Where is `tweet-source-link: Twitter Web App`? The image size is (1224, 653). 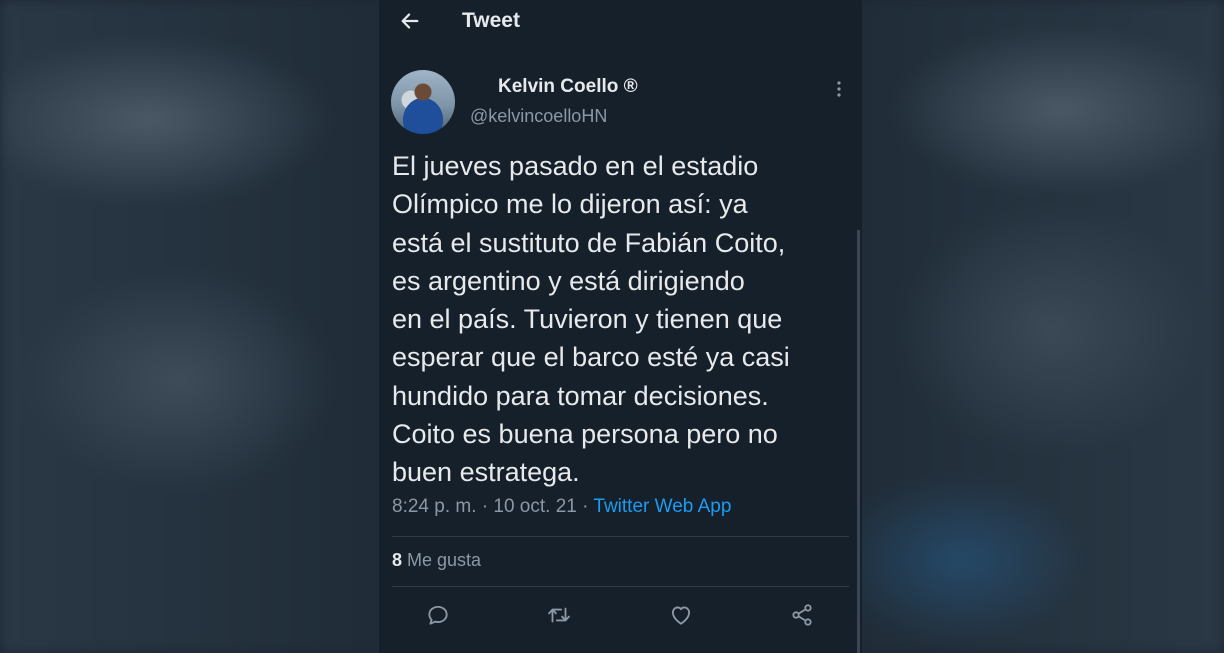
tweet-source-link: Twitter Web App is located at coordinates (662, 506).